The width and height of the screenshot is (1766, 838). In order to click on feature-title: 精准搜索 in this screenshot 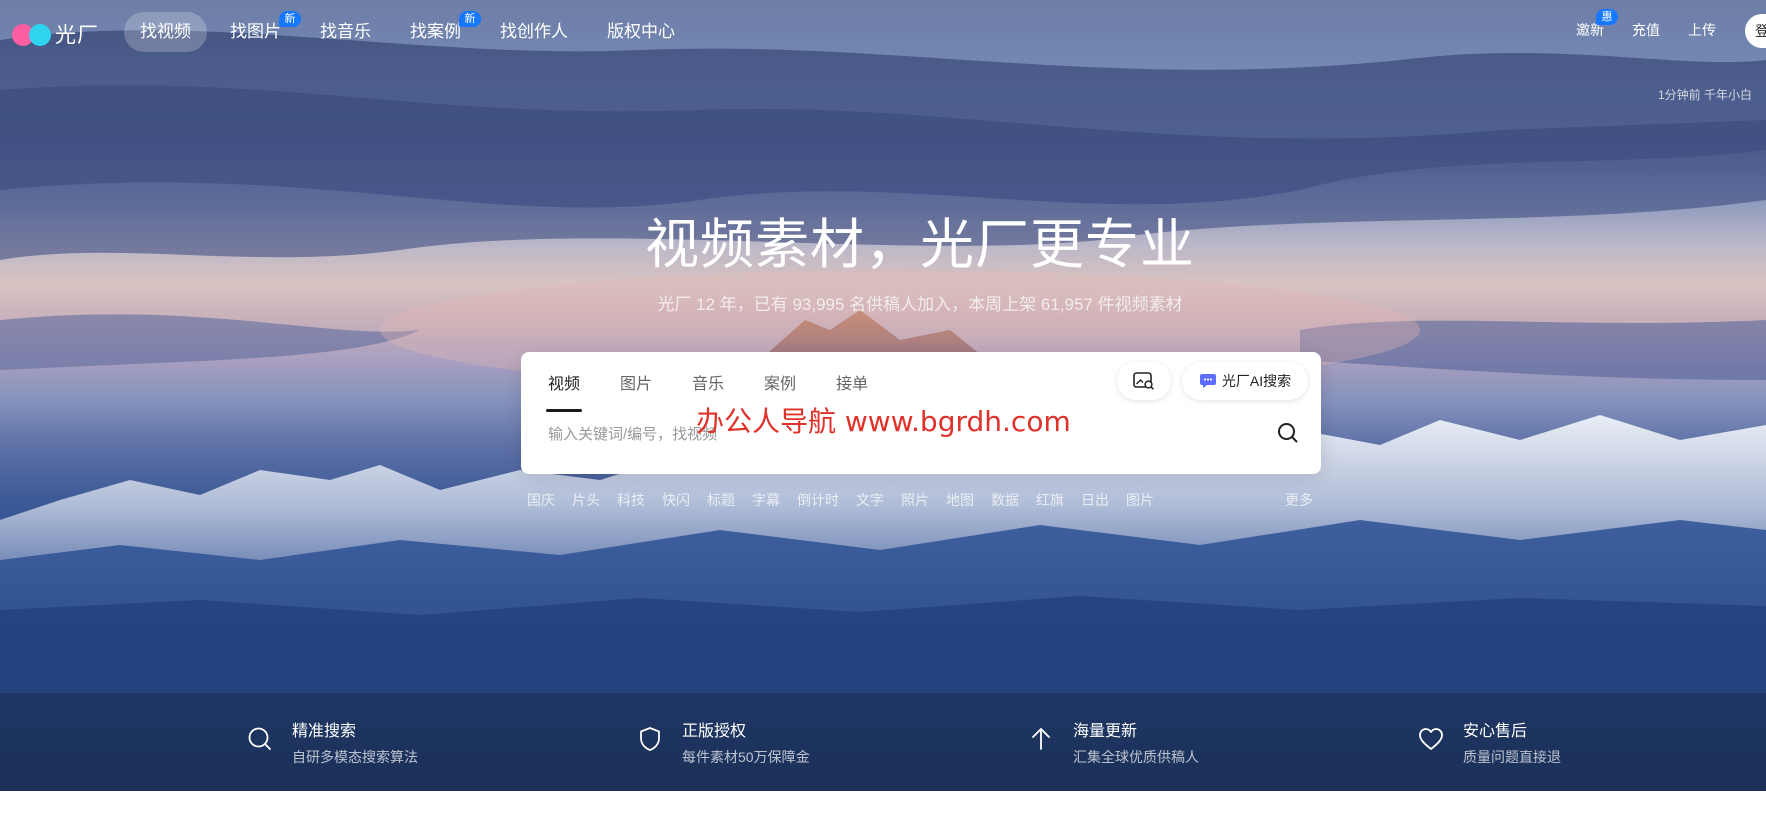, I will do `click(324, 731)`.